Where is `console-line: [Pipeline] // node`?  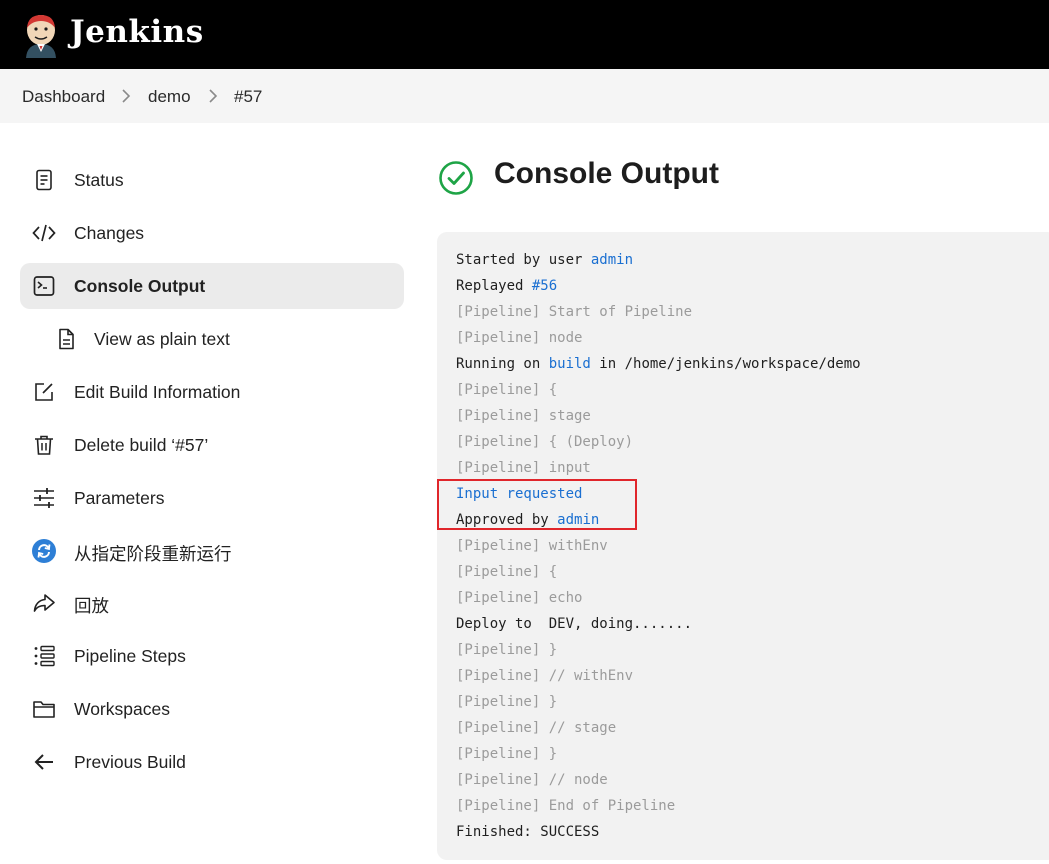 console-line: [Pipeline] // node is located at coordinates (532, 780).